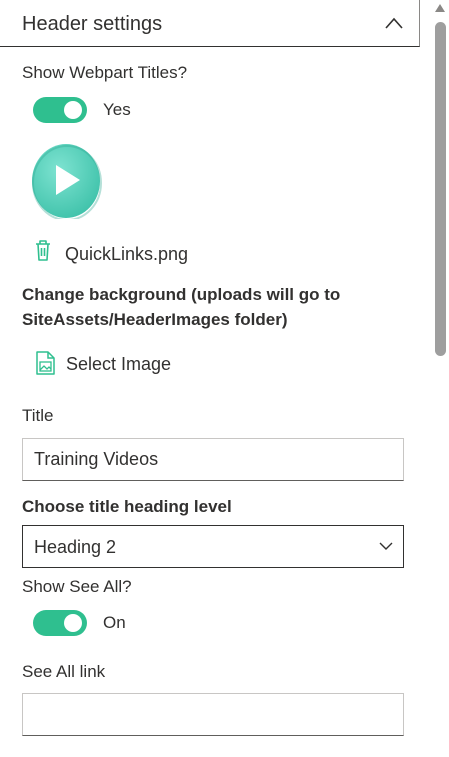 This screenshot has height=757, width=449. I want to click on chevron-up-icon, so click(394, 23).